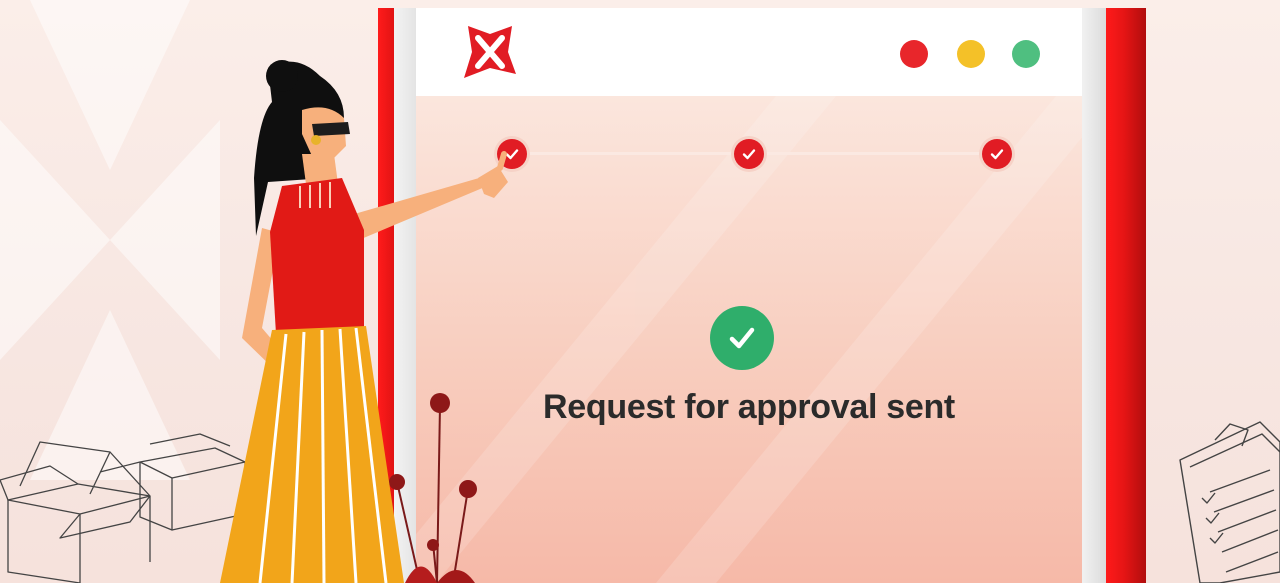  Describe the element at coordinates (1026, 54) in the screenshot. I see `window-maximize-light` at that location.